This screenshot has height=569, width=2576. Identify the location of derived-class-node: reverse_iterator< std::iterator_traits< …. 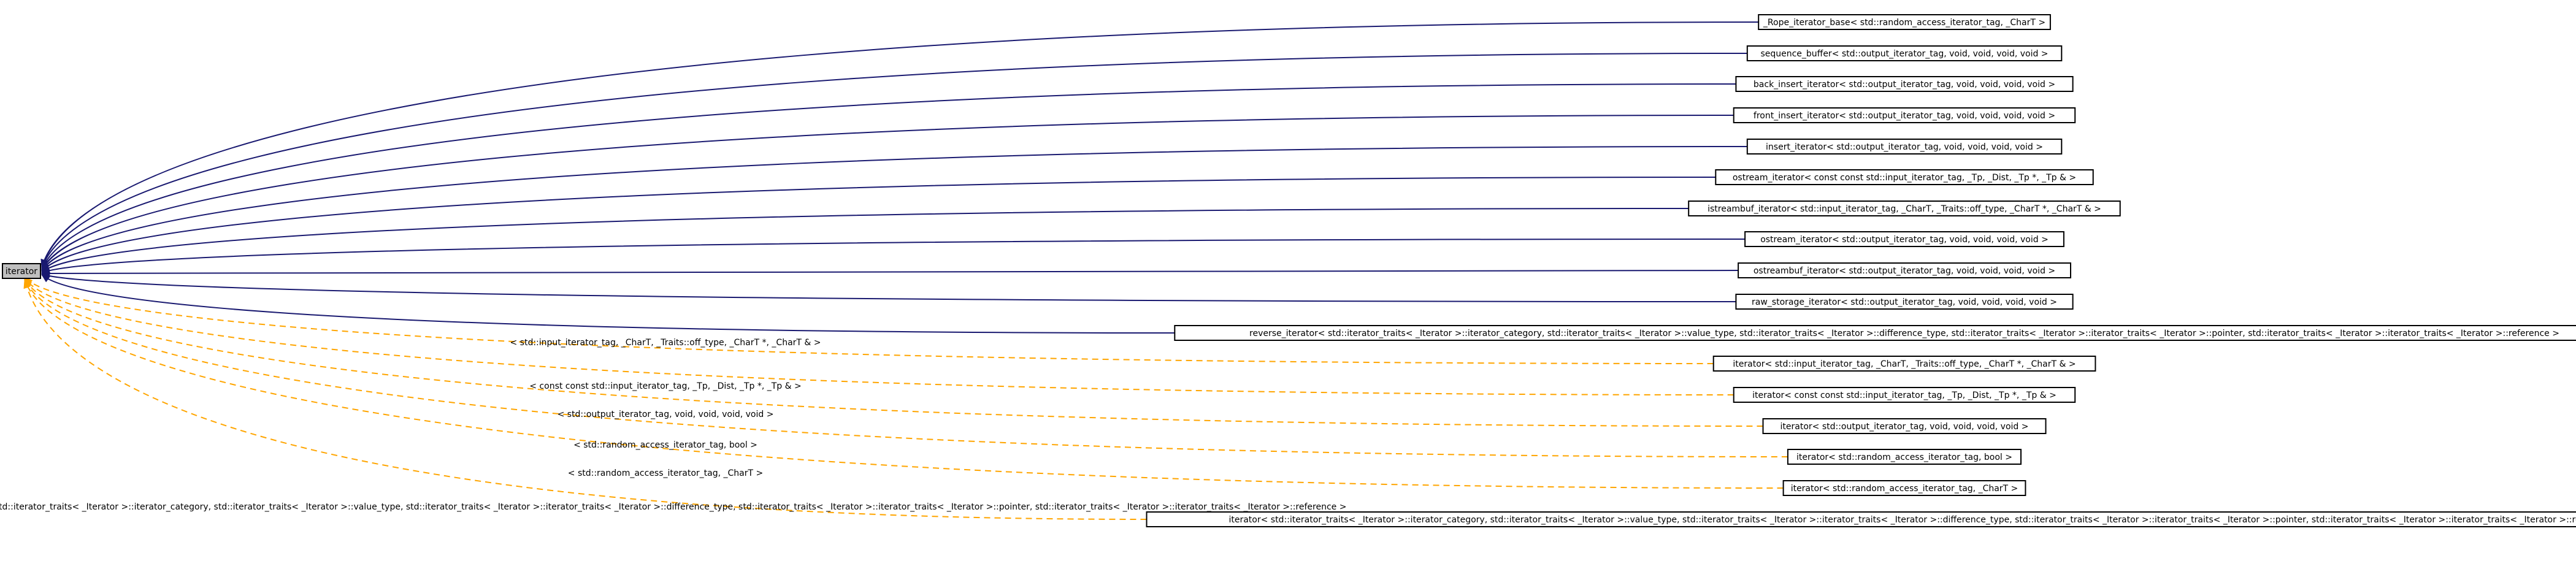
(1875, 333).